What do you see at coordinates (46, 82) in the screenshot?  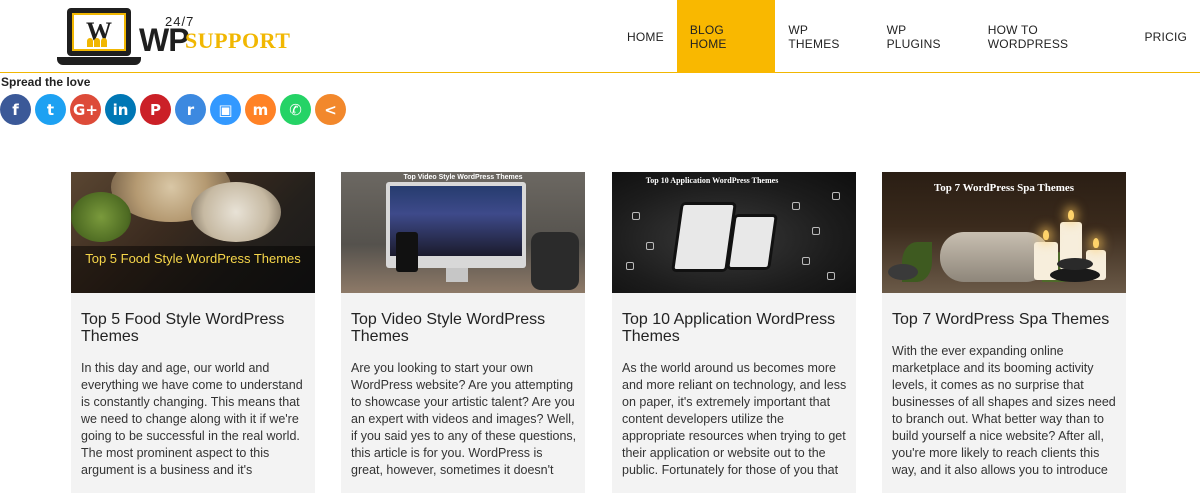 I see `share-heading: Spread the love` at bounding box center [46, 82].